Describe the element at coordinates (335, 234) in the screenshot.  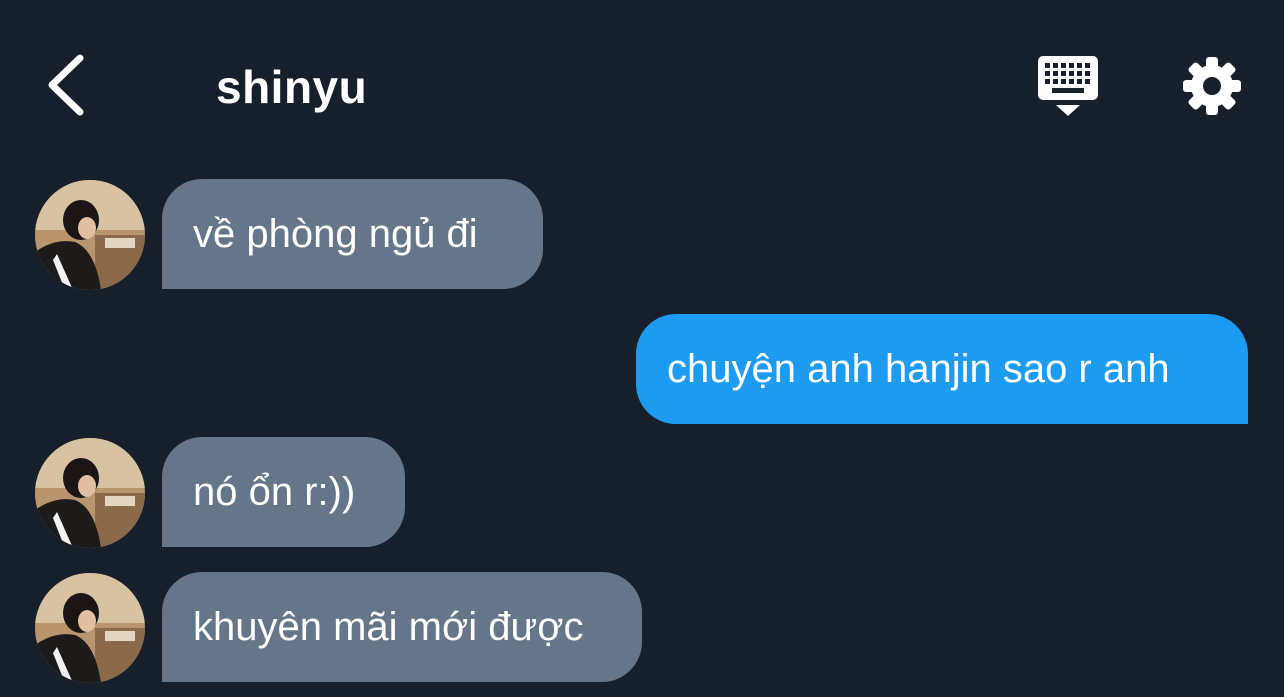
I see `message-text: về phòng ngủ đi` at that location.